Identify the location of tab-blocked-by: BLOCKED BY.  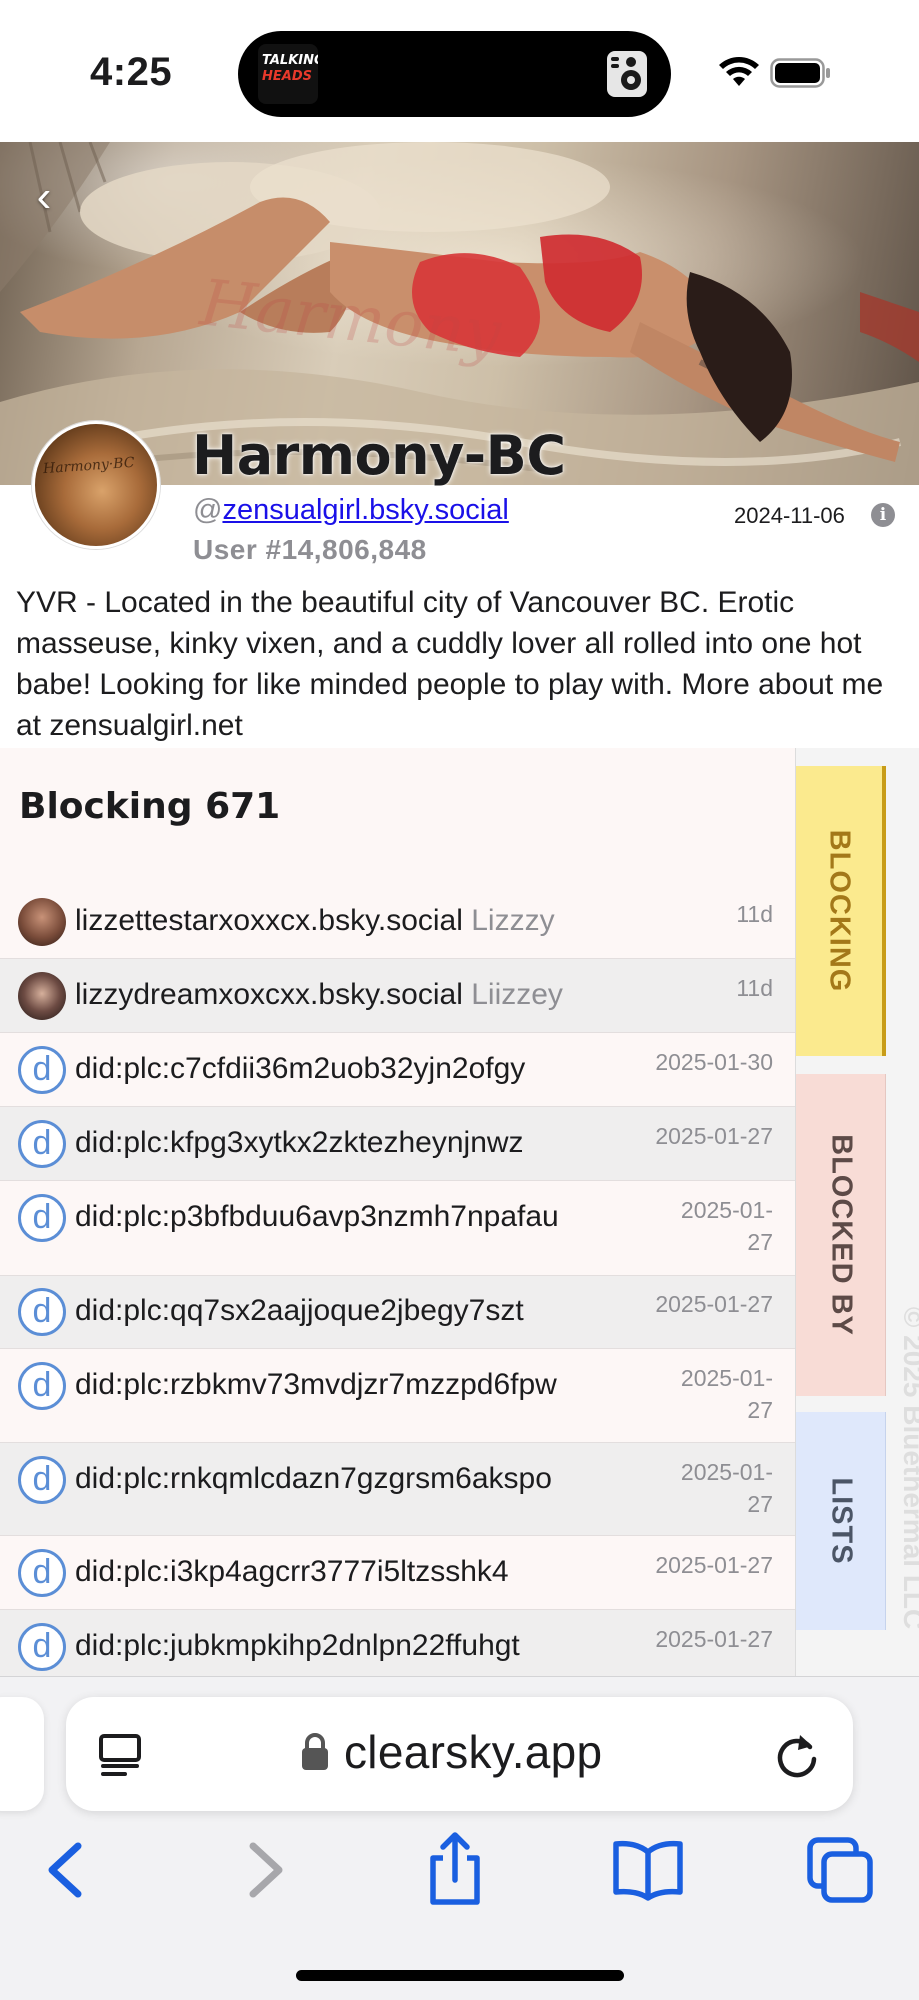
(841, 1235).